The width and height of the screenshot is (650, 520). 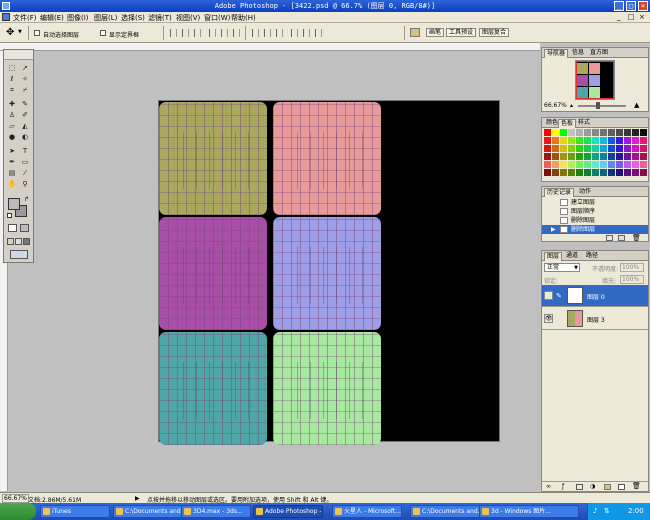 What do you see at coordinates (270, 47) in the screenshot?
I see `horizontal-ruler` at bounding box center [270, 47].